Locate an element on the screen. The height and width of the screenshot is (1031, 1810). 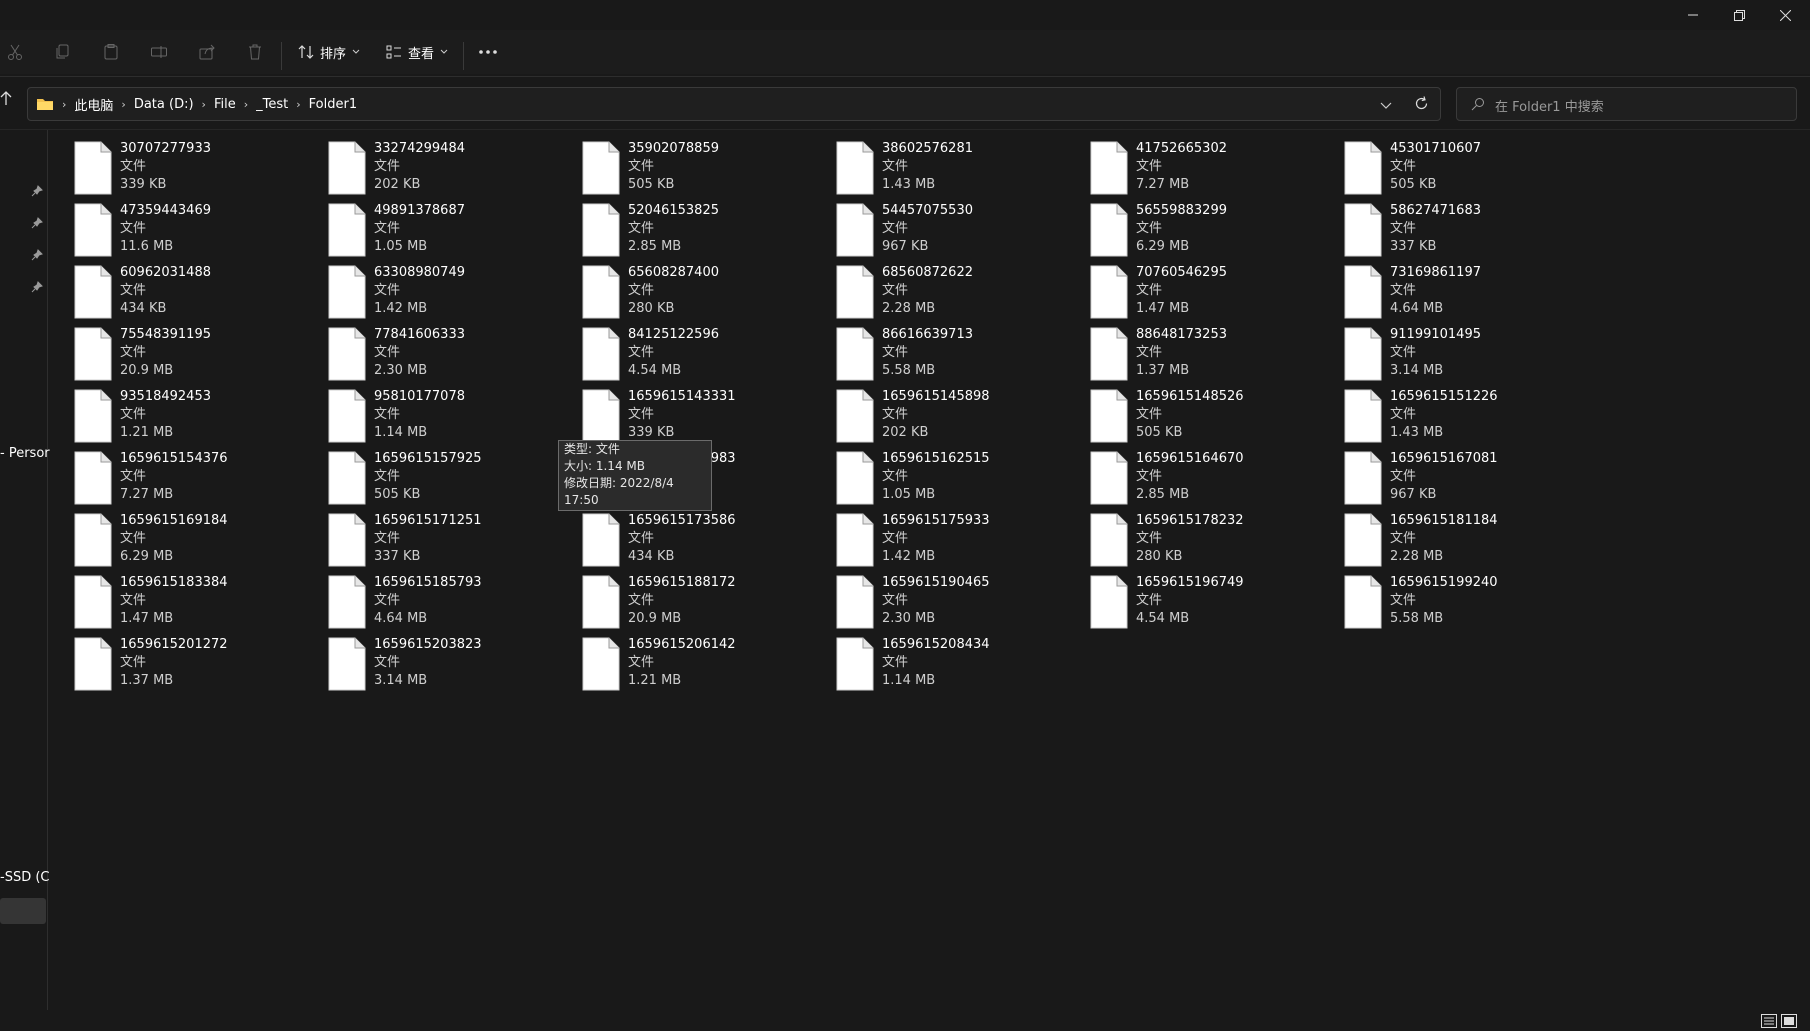
up-button is located at coordinates (6, 104).